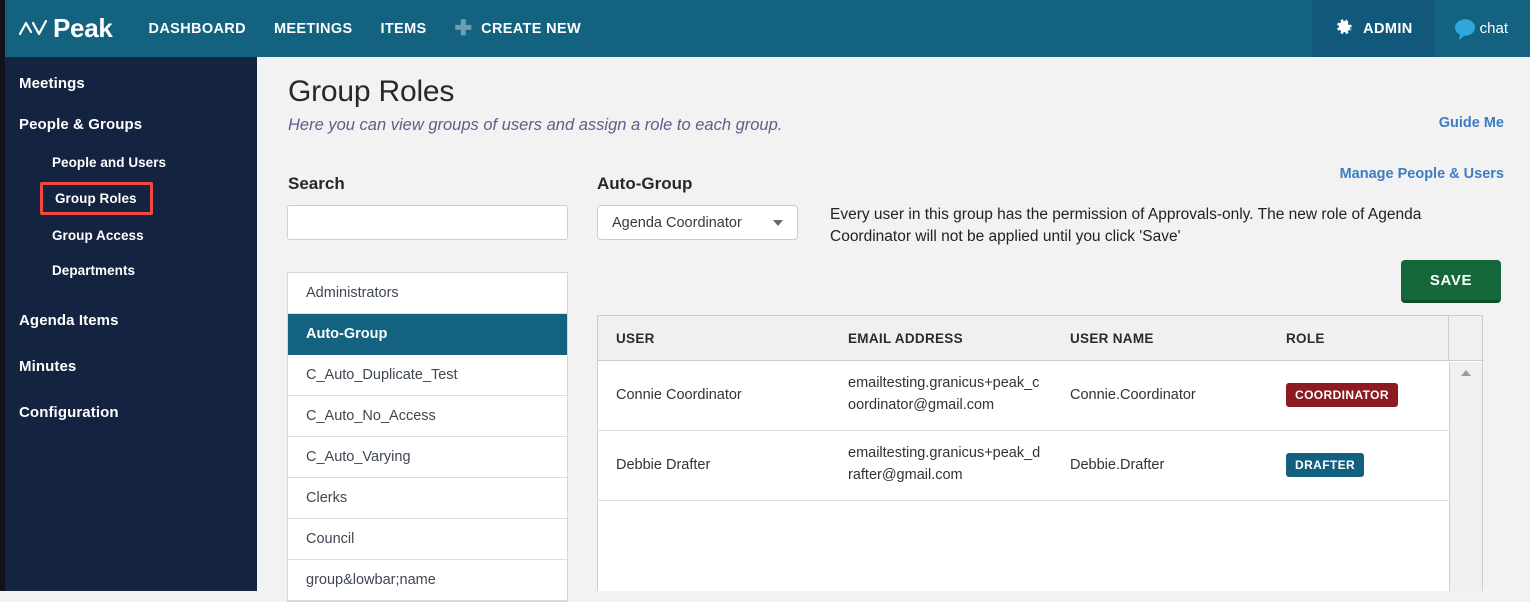 This screenshot has width=1530, height=602. I want to click on cell-username: Debbie.Drafter, so click(1117, 465).